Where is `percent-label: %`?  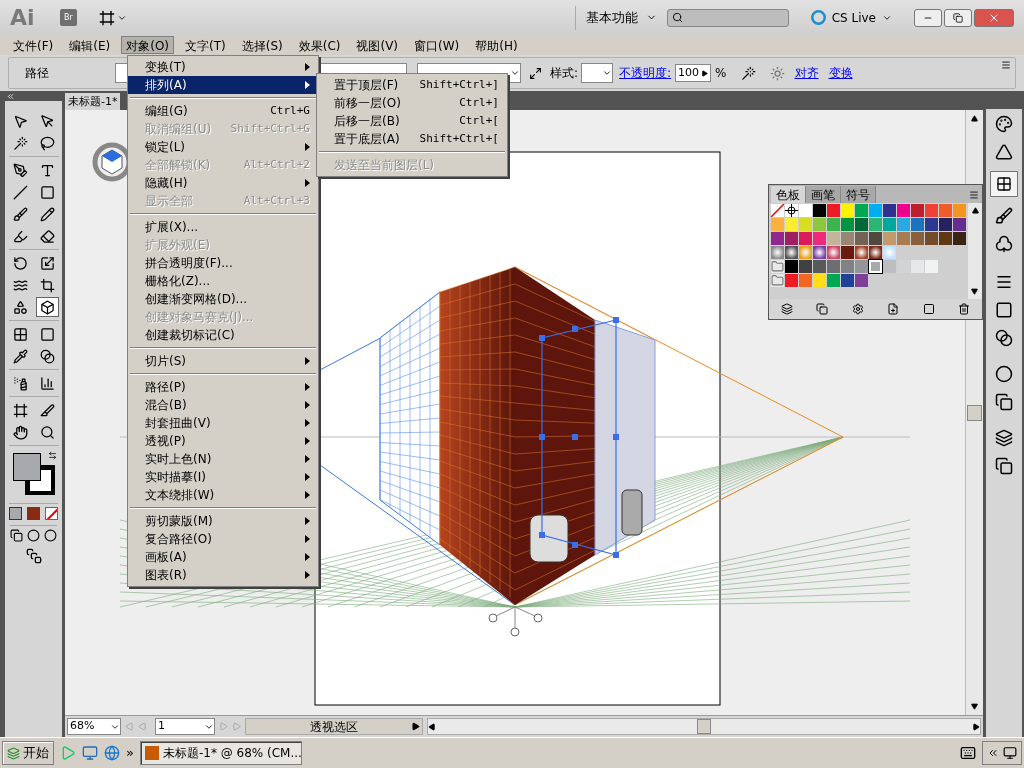 percent-label: % is located at coordinates (721, 73).